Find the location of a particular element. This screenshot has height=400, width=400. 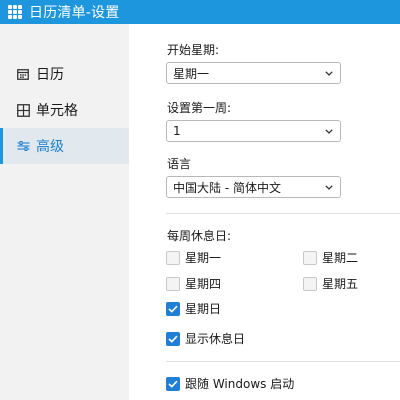

week-start-select: 星期一 is located at coordinates (253, 73).